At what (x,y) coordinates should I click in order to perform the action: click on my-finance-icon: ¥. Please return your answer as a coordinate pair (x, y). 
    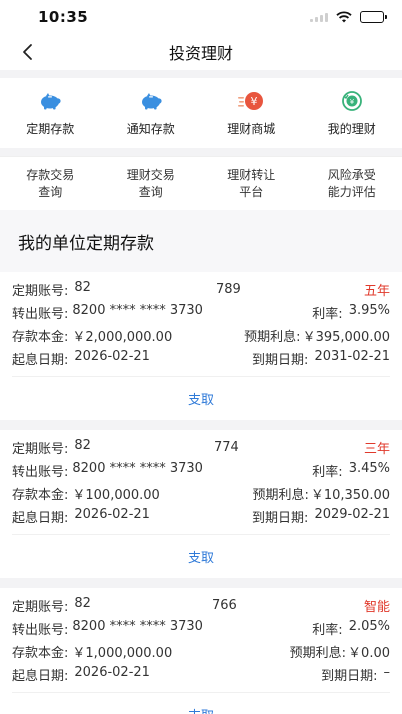
    Looking at the image, I should click on (352, 101).